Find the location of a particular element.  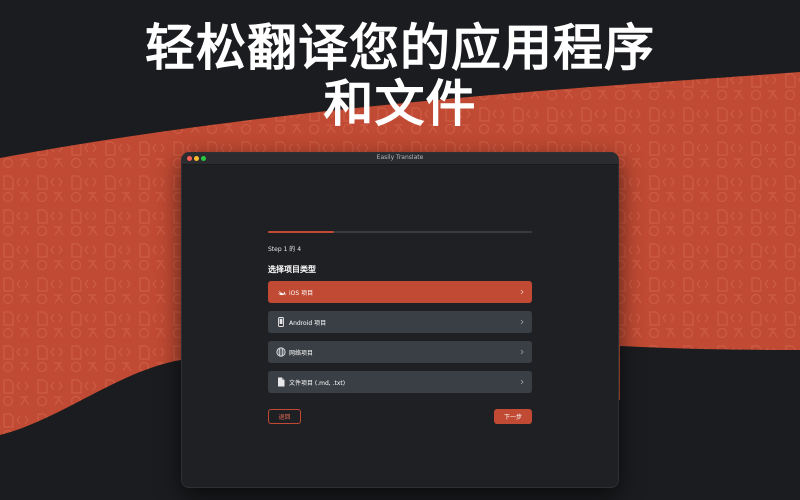

title-bar: Easily Translate is located at coordinates (400, 159).